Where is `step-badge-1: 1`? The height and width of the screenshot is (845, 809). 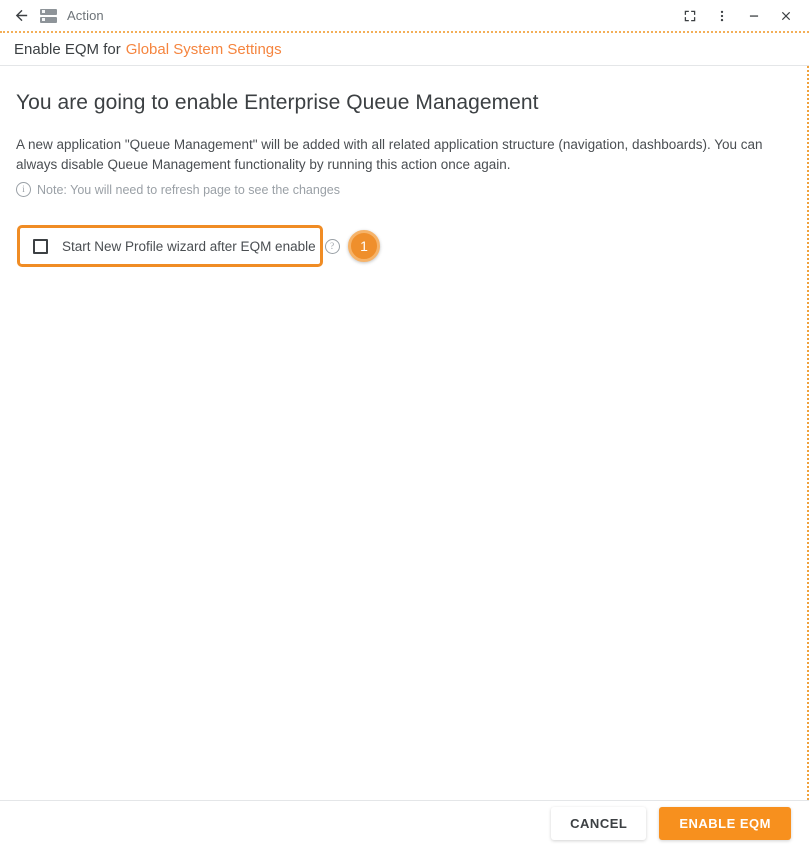
step-badge-1: 1 is located at coordinates (364, 246).